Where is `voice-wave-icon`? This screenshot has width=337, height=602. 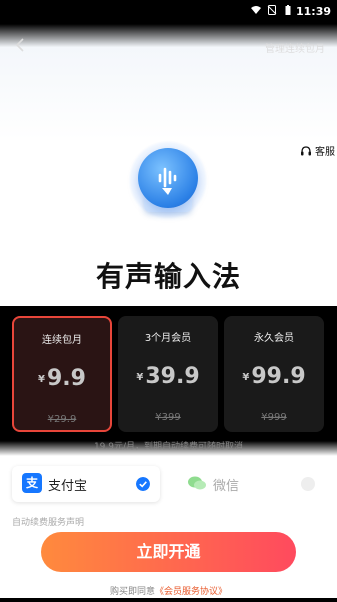 voice-wave-icon is located at coordinates (167, 181).